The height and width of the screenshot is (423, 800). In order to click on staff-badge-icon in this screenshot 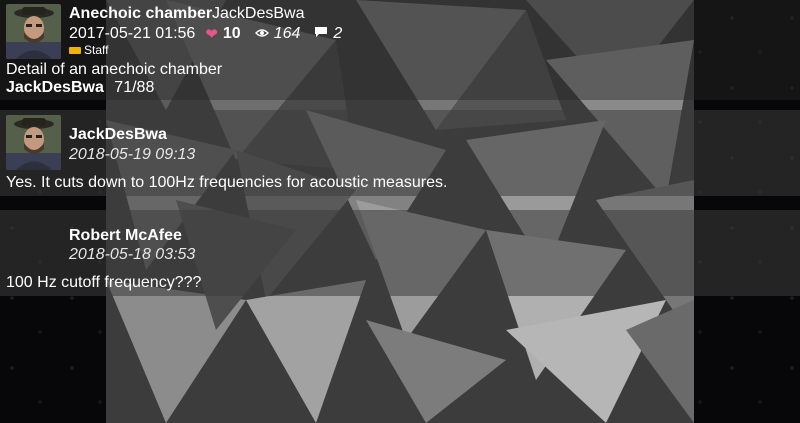, I will do `click(75, 50)`.